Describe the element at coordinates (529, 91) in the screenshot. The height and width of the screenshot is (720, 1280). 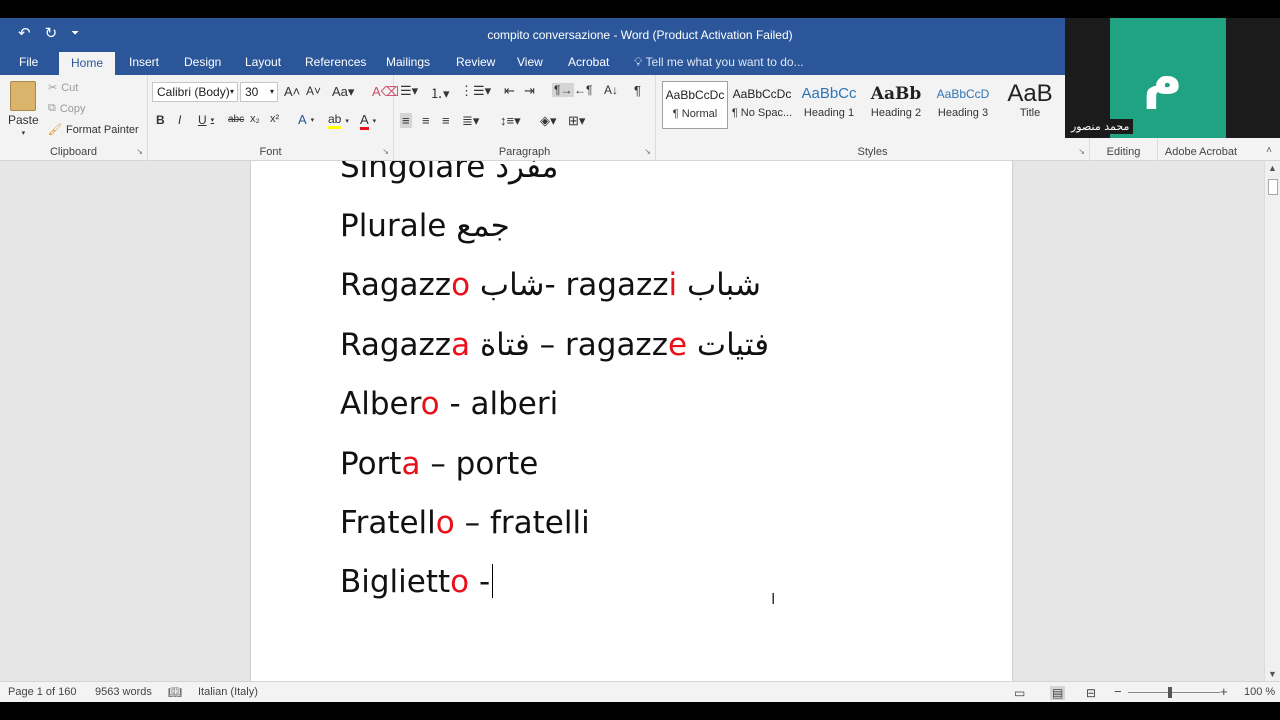
I see `increase-indent-button: ⇥` at that location.